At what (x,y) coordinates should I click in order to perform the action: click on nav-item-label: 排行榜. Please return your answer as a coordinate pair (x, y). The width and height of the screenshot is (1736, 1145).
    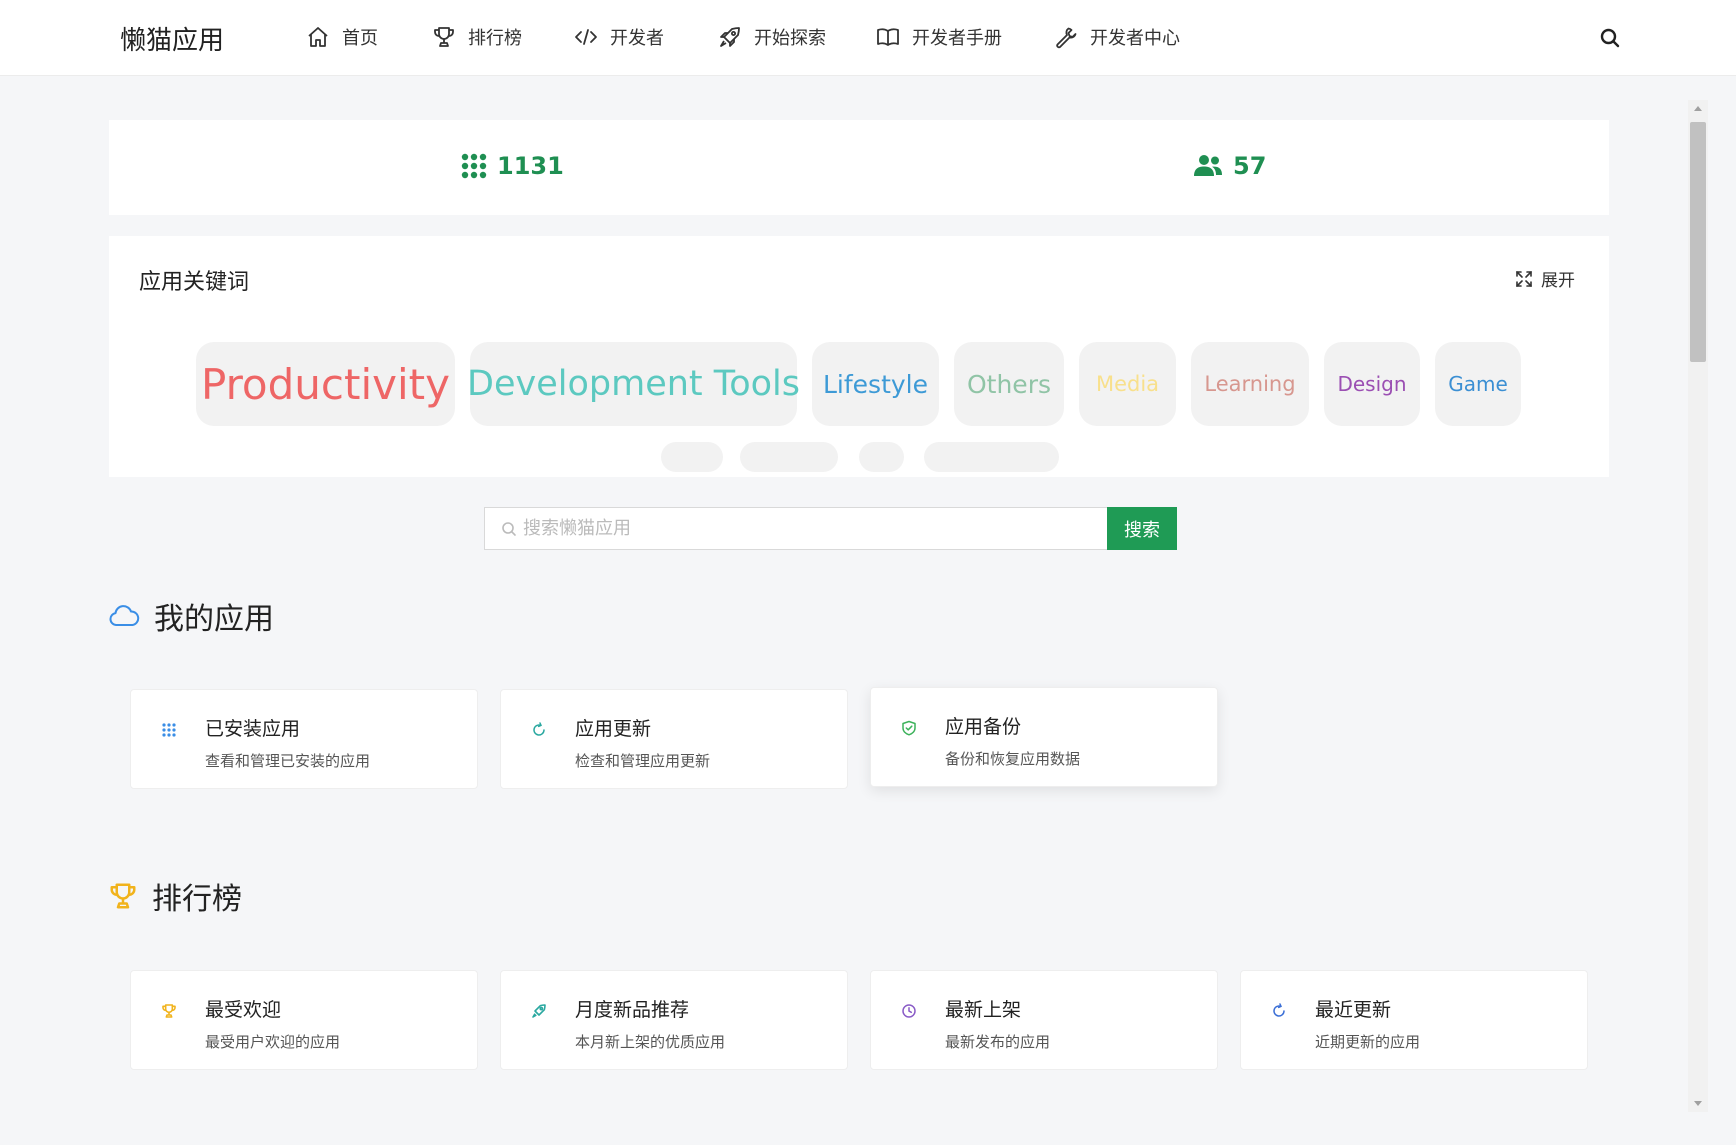
    Looking at the image, I should click on (495, 38).